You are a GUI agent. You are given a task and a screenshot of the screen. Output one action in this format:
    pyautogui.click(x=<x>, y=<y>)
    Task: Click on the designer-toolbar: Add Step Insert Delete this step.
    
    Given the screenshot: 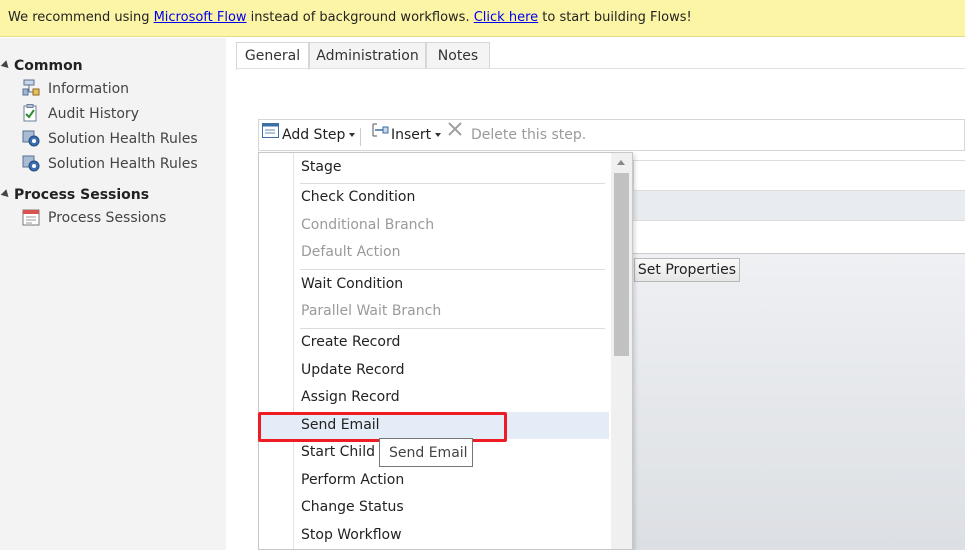 What is the action you would take?
    pyautogui.click(x=611, y=135)
    